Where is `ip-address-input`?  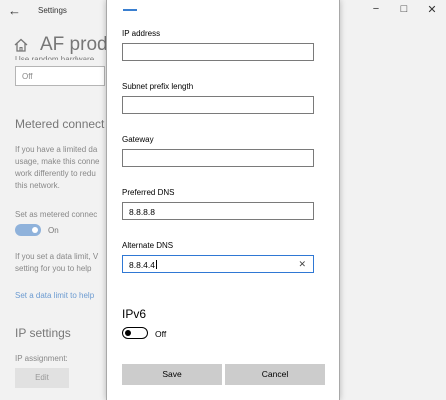
ip-address-input is located at coordinates (218, 52).